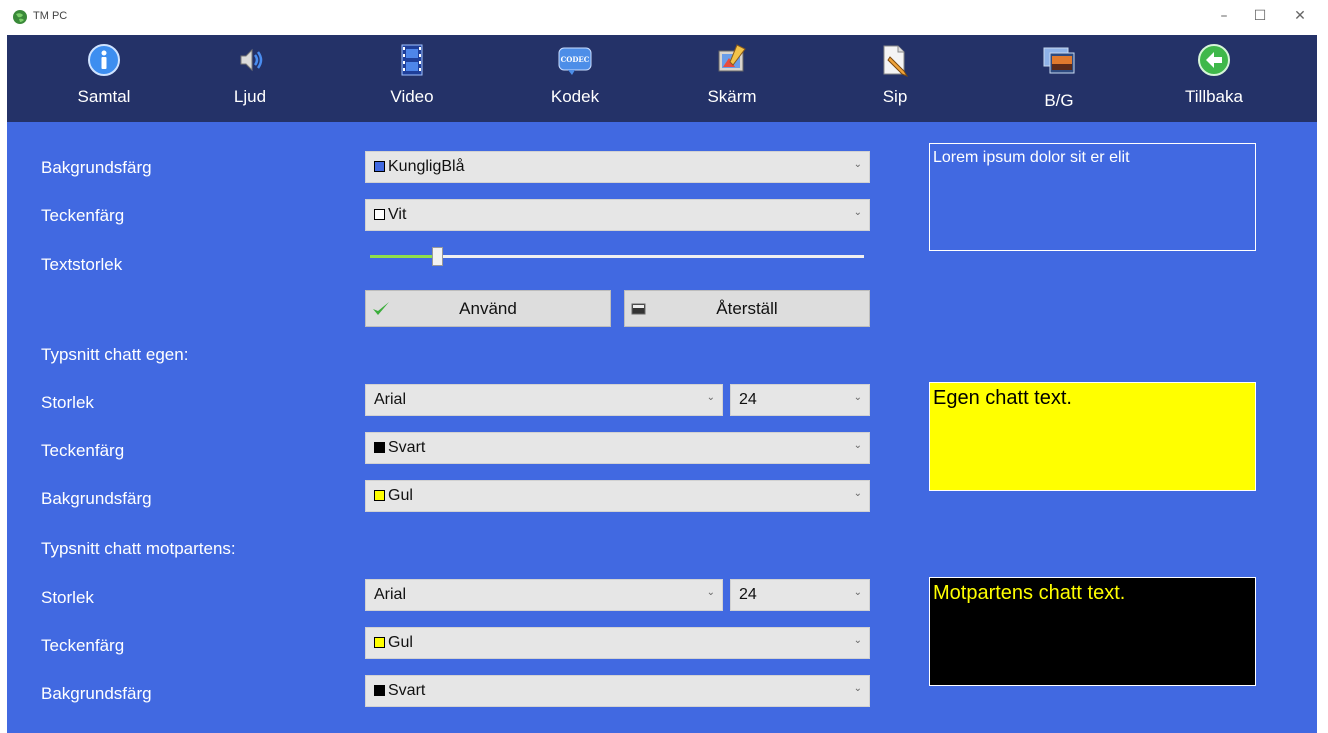 This screenshot has width=1328, height=733. Describe the element at coordinates (617, 167) in the screenshot. I see `bg-color-dropdown: KungligBlå ⌄` at that location.